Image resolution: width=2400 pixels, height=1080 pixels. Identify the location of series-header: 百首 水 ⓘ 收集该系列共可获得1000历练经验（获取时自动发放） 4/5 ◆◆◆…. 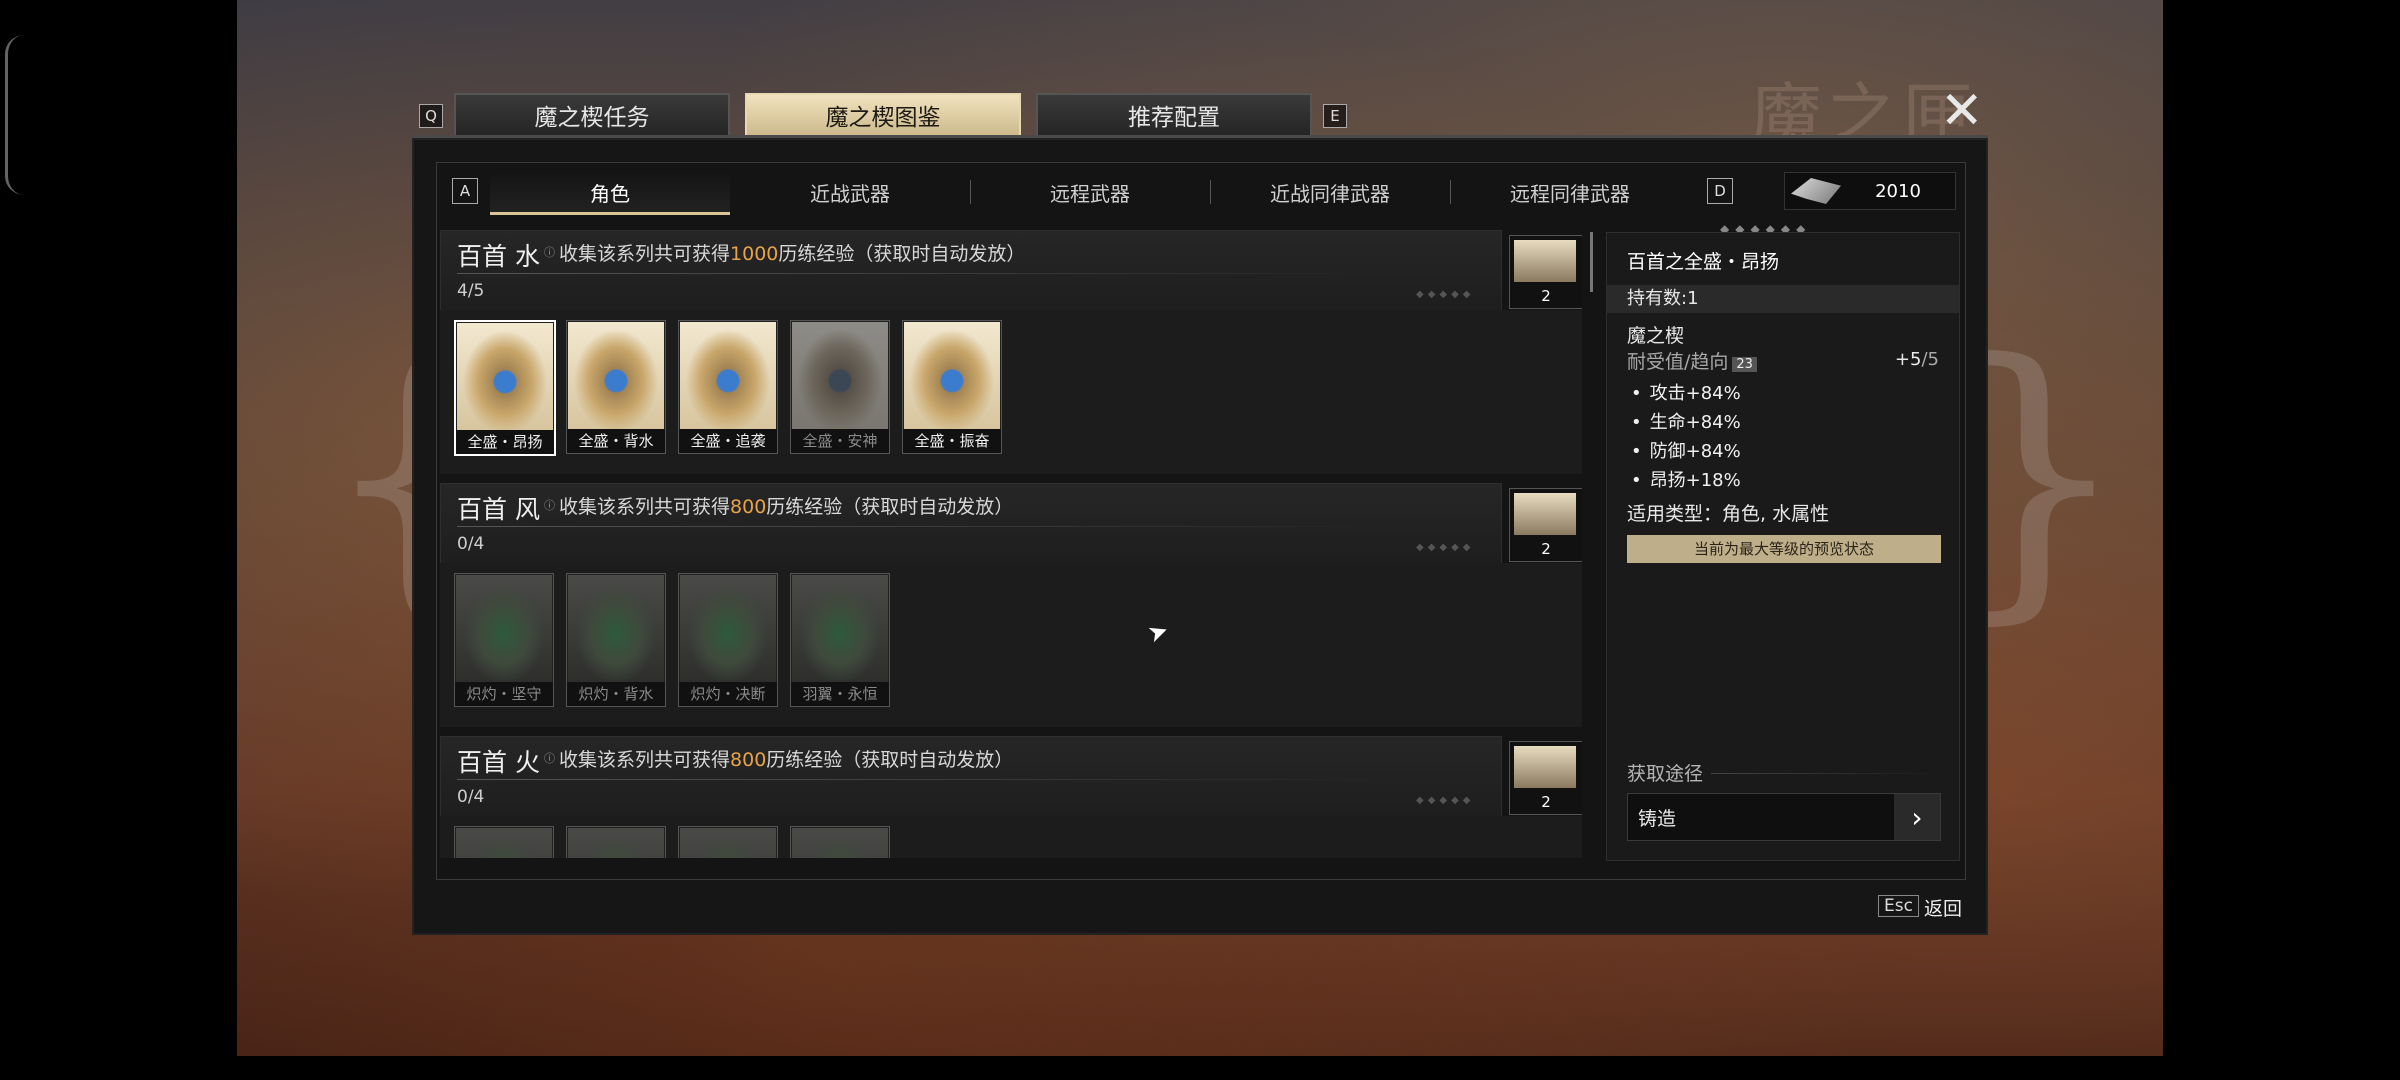
(1011, 271).